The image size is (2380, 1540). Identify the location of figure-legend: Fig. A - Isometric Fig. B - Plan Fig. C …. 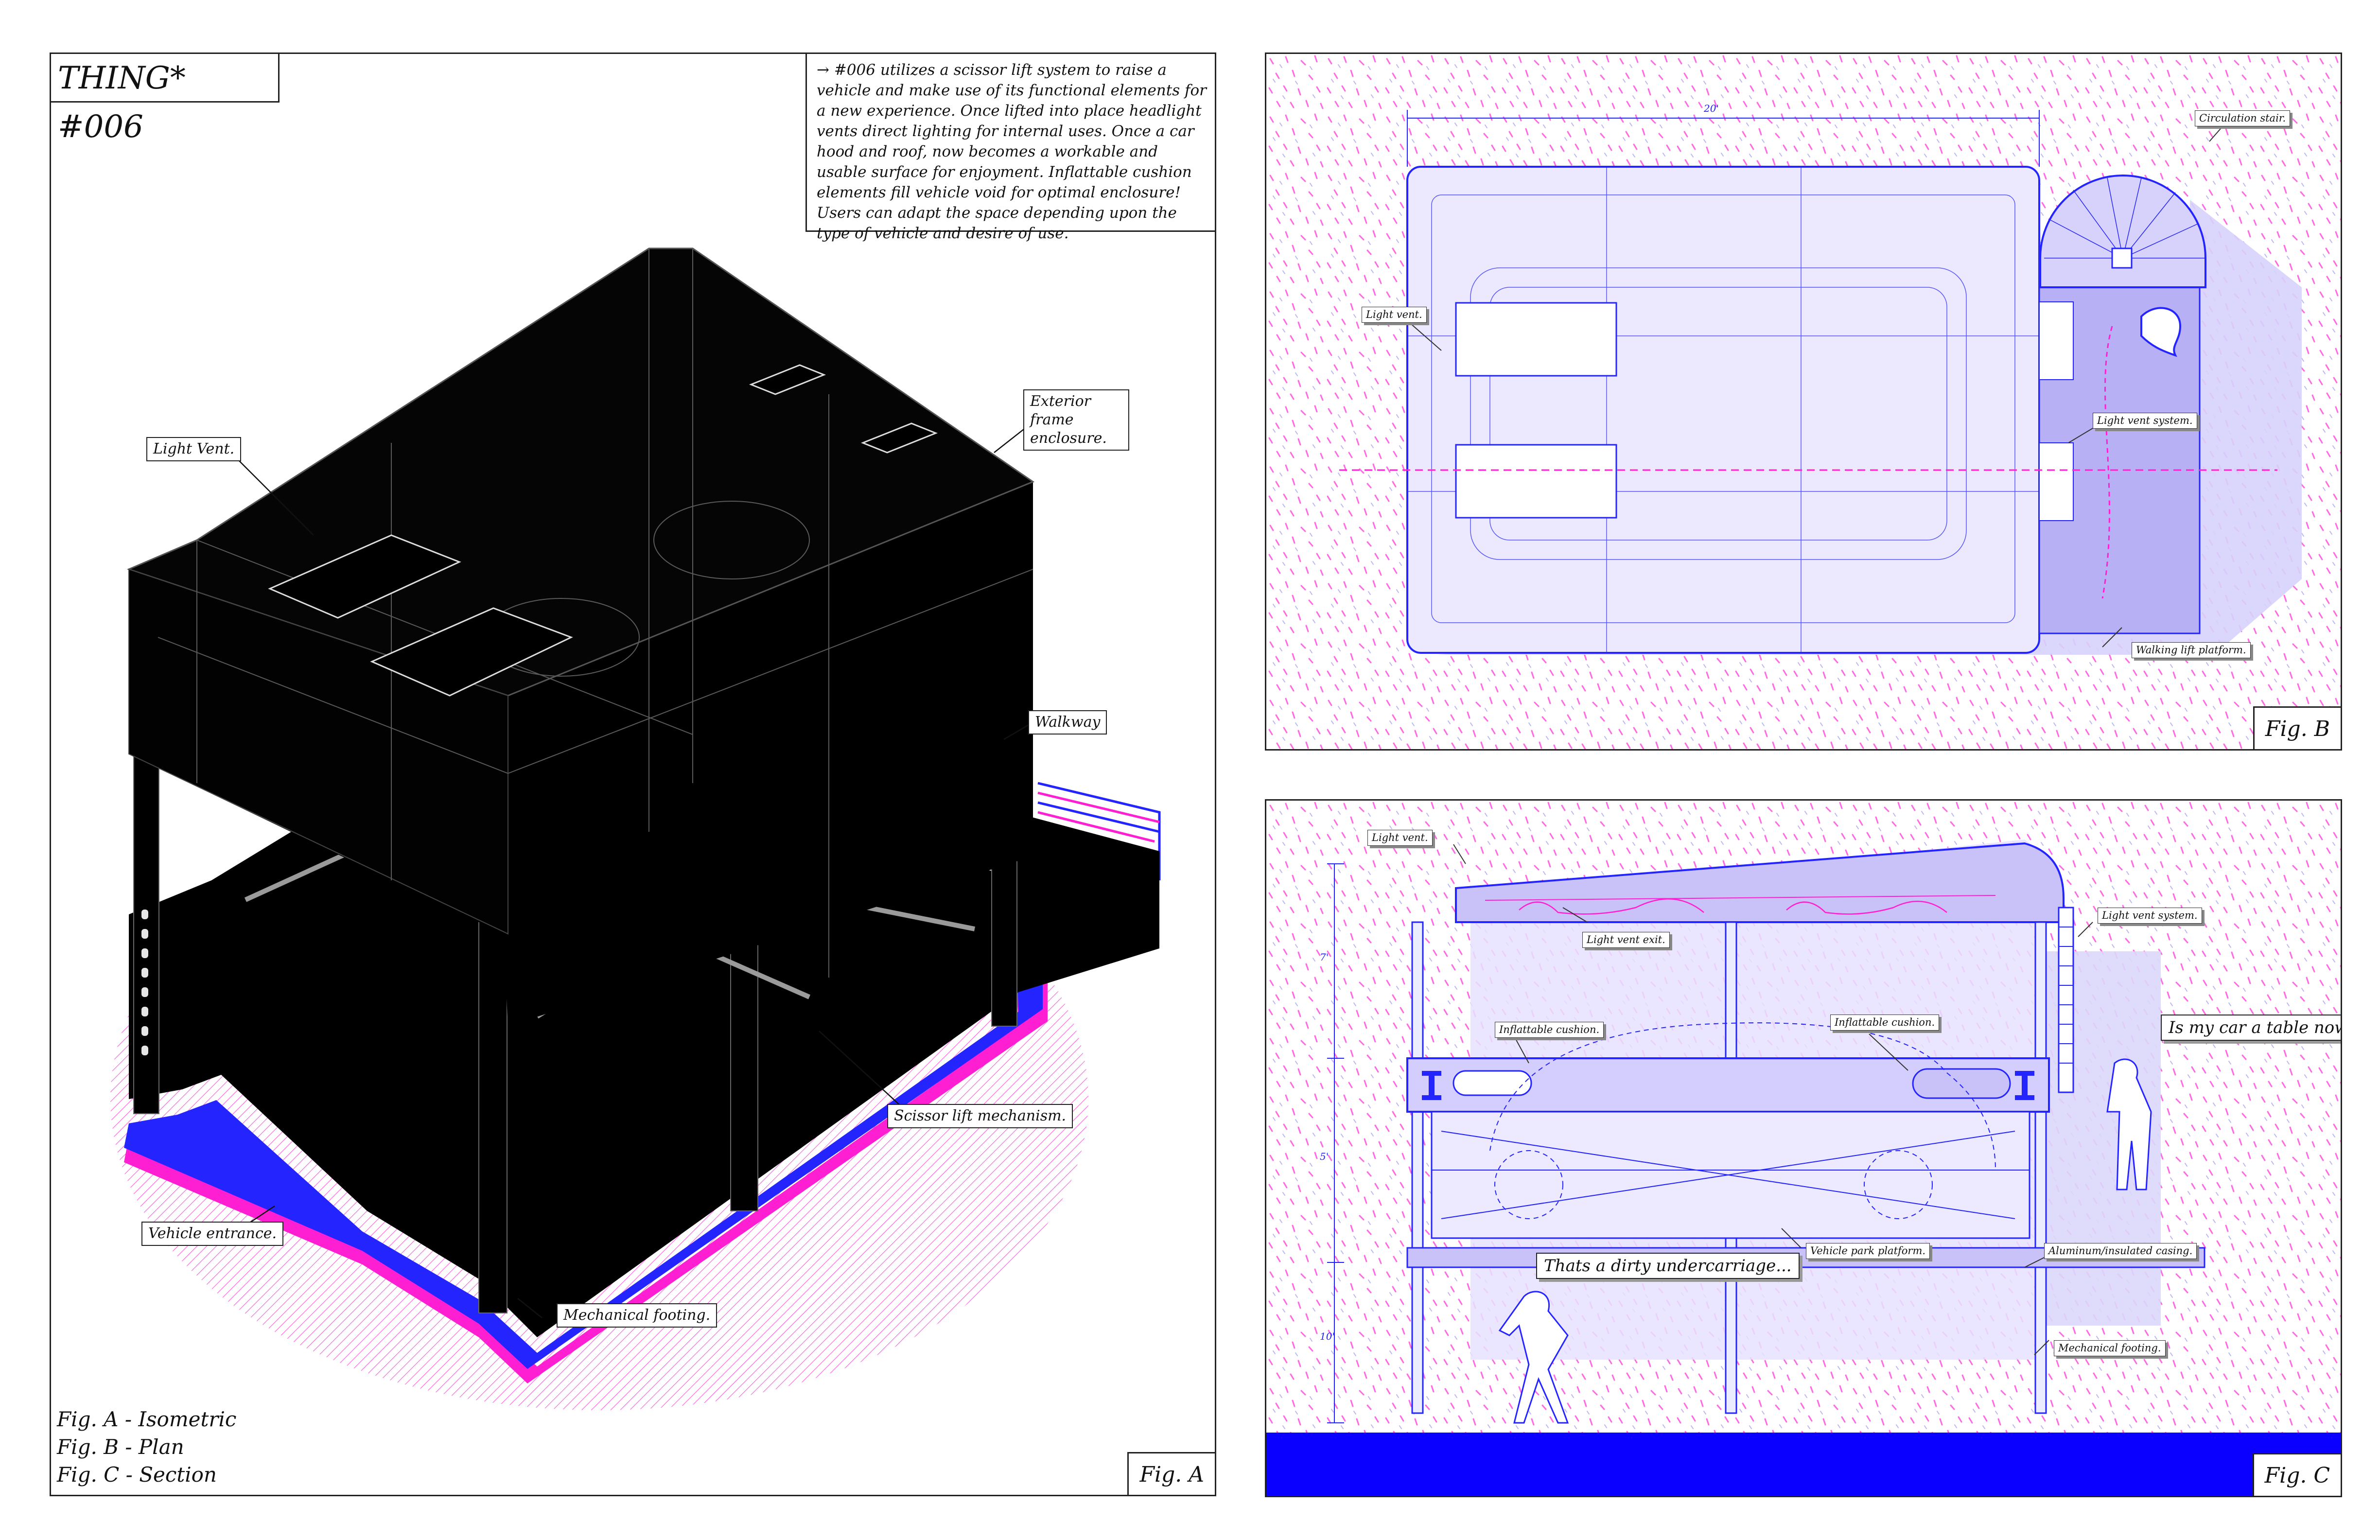
(146, 1446).